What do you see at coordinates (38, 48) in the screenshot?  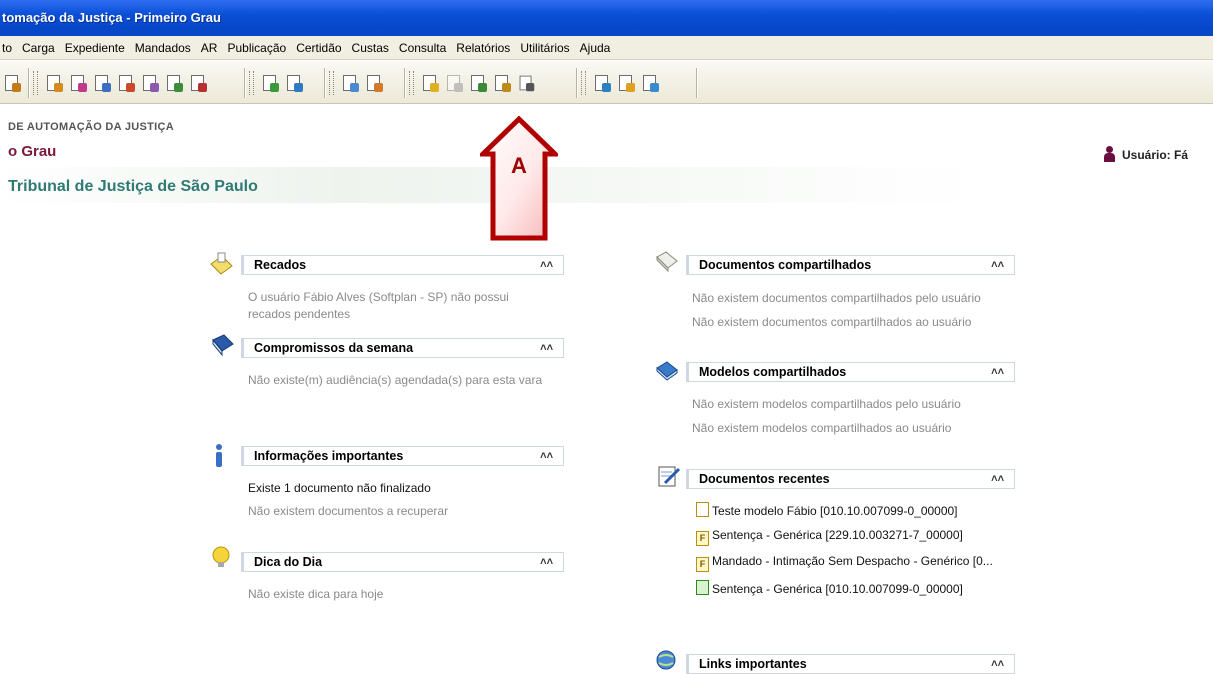 I see `menu-item-carga: Carga` at bounding box center [38, 48].